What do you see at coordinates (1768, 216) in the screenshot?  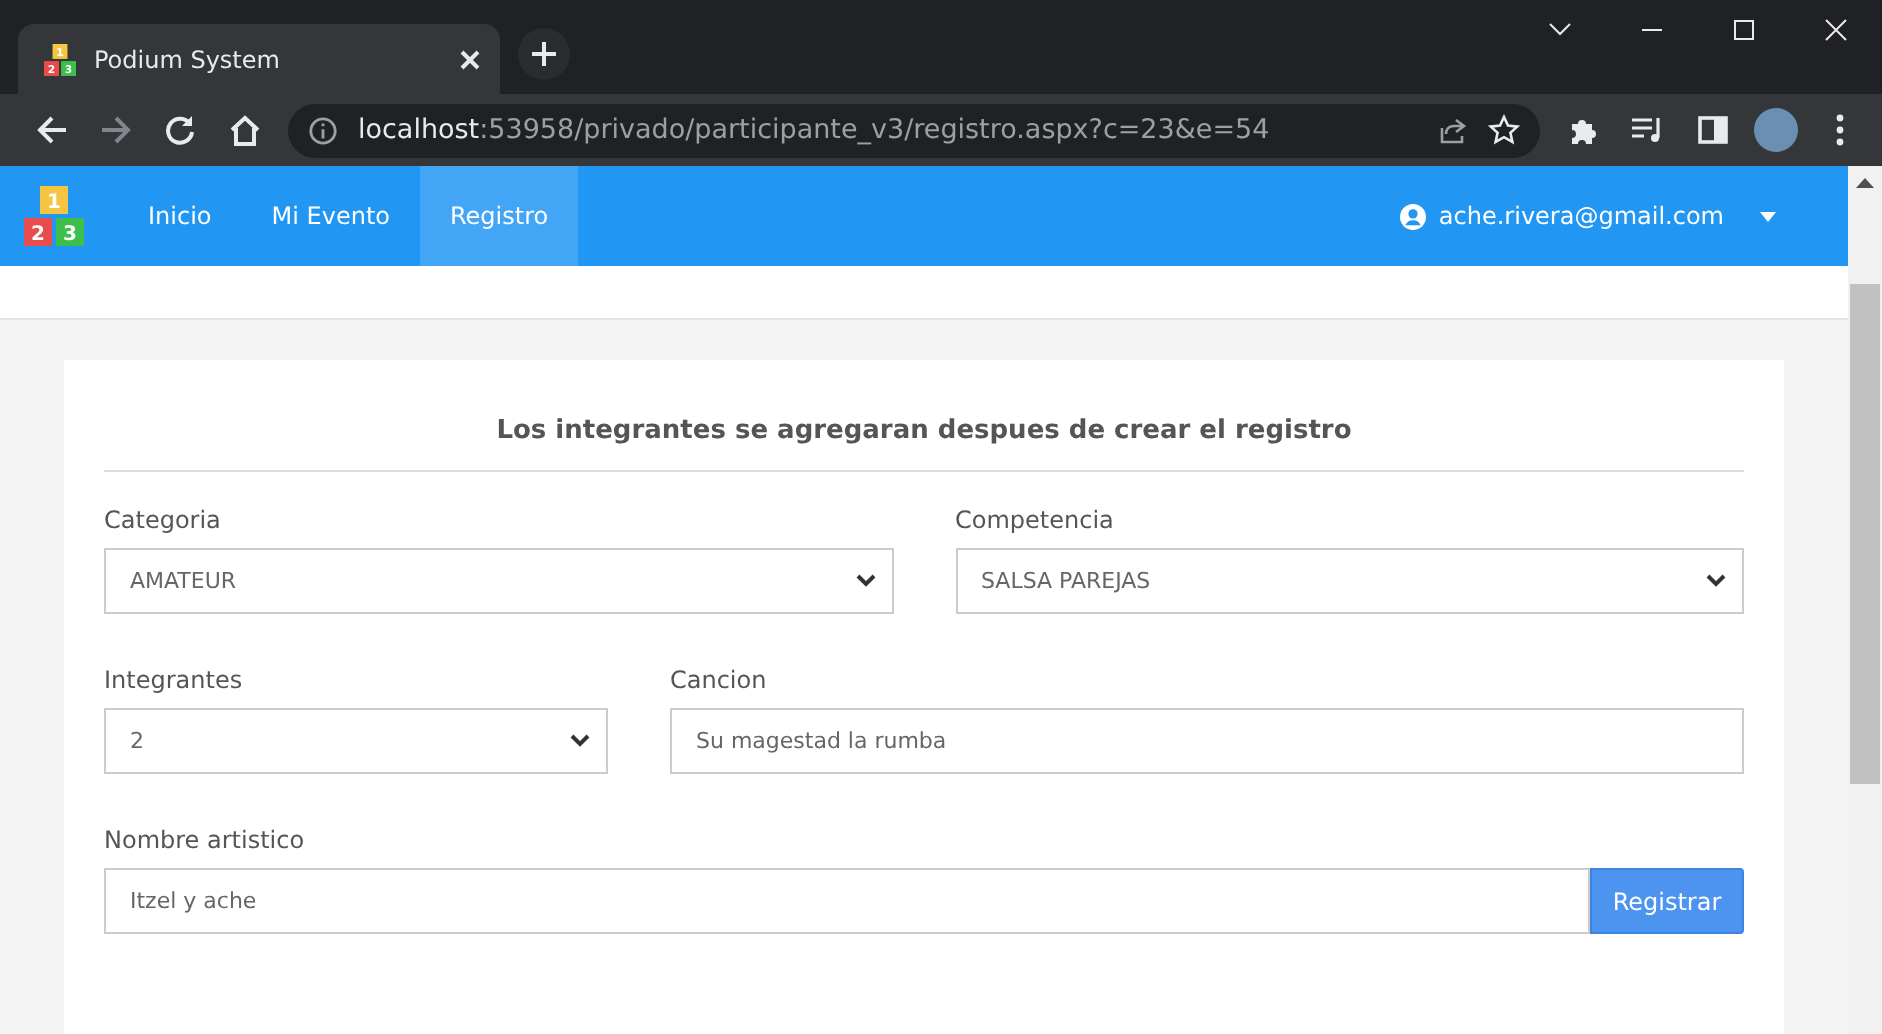 I see `caret-icon` at bounding box center [1768, 216].